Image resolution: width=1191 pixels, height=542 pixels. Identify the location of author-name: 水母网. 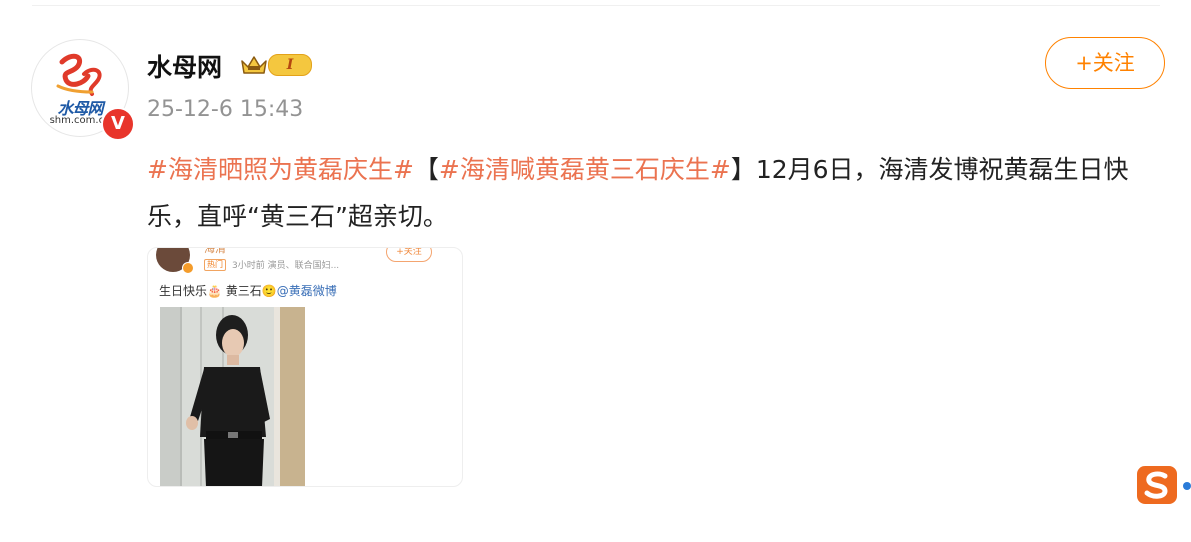
(184, 66).